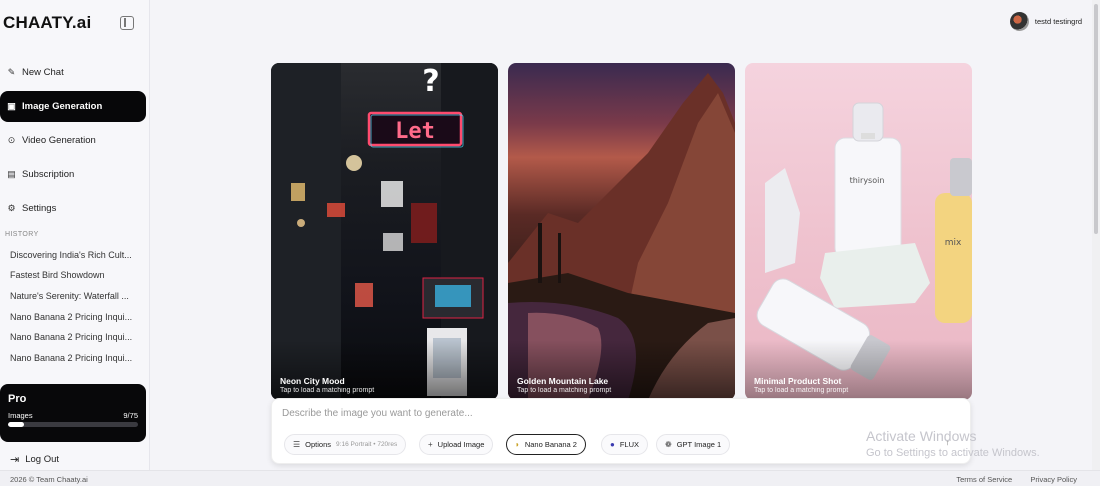  Describe the element at coordinates (563, 381) in the screenshot. I see `card-title: Golden Mountain Lake` at that location.